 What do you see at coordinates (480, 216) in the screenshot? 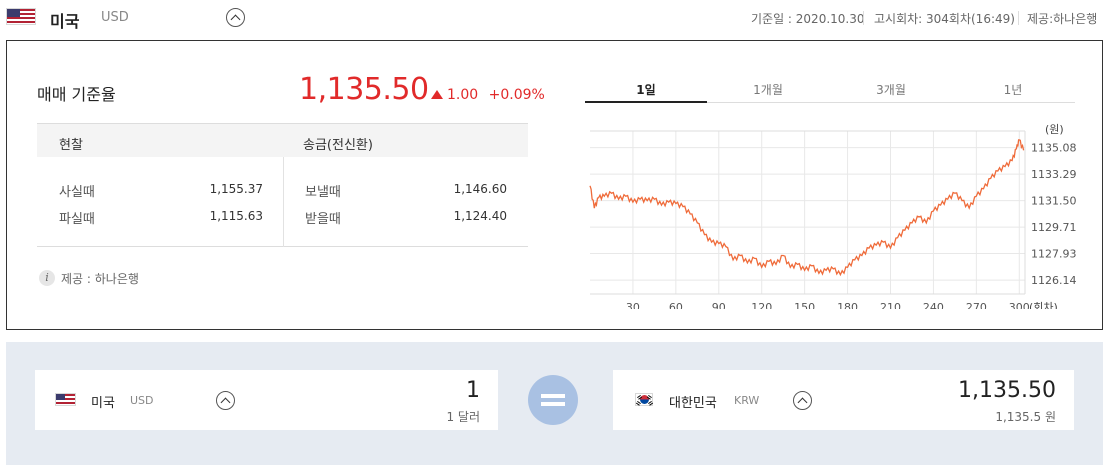
I see `receive-value: 1,124.40` at bounding box center [480, 216].